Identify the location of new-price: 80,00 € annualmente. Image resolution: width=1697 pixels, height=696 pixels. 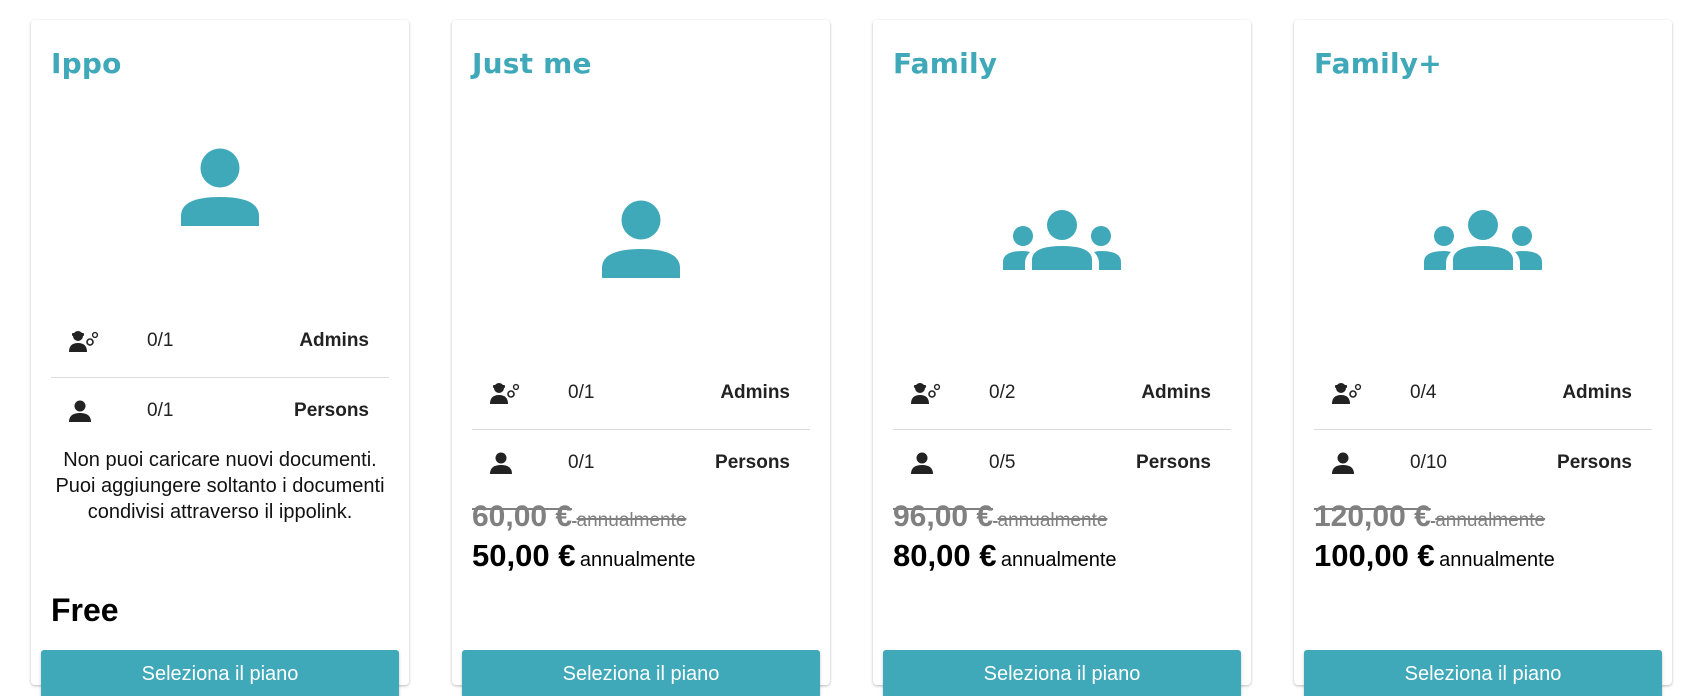
(1005, 556).